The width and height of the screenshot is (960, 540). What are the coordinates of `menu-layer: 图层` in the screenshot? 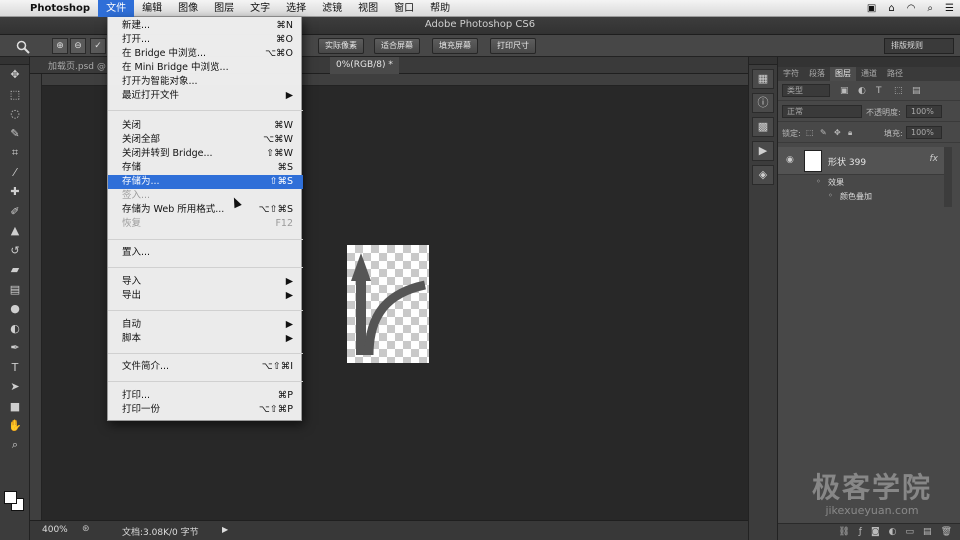 It's located at (224, 8).